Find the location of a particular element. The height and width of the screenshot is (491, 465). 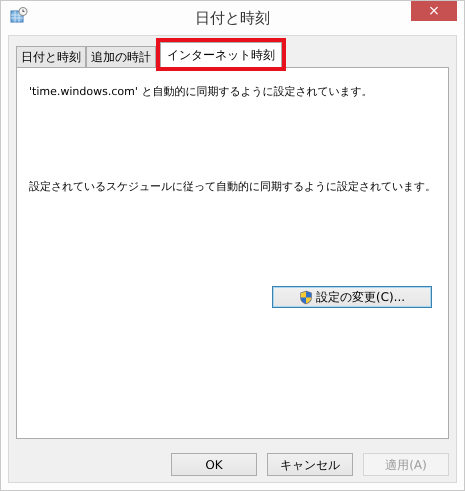

sync-server-message: 'time.windows.com' と自動的に同期するように設定されています。 is located at coordinates (201, 92).